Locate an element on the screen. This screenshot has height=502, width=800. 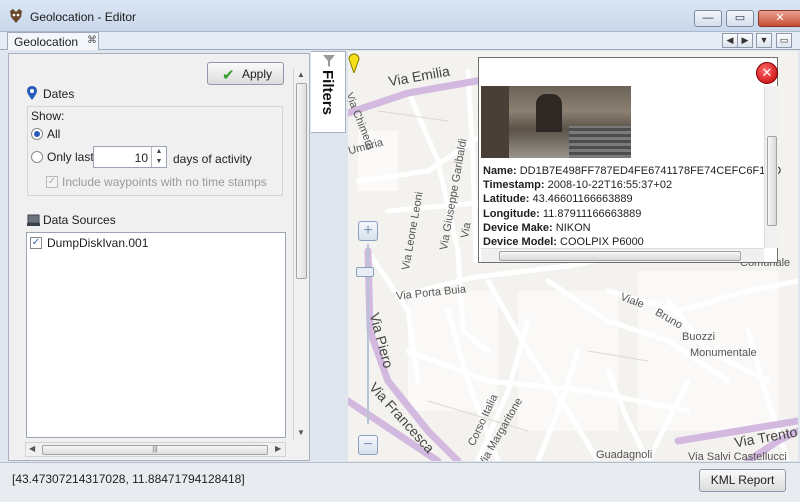
popup-hscrollbar is located at coordinates (622, 255).